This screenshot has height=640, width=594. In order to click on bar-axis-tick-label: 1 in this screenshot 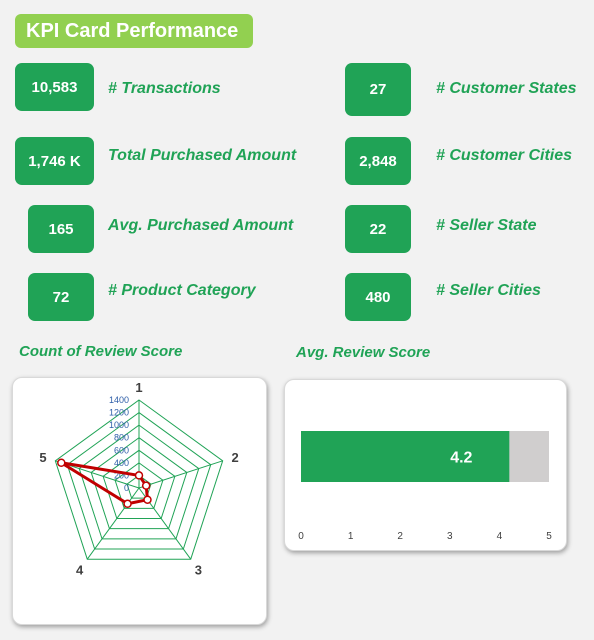, I will do `click(351, 536)`.